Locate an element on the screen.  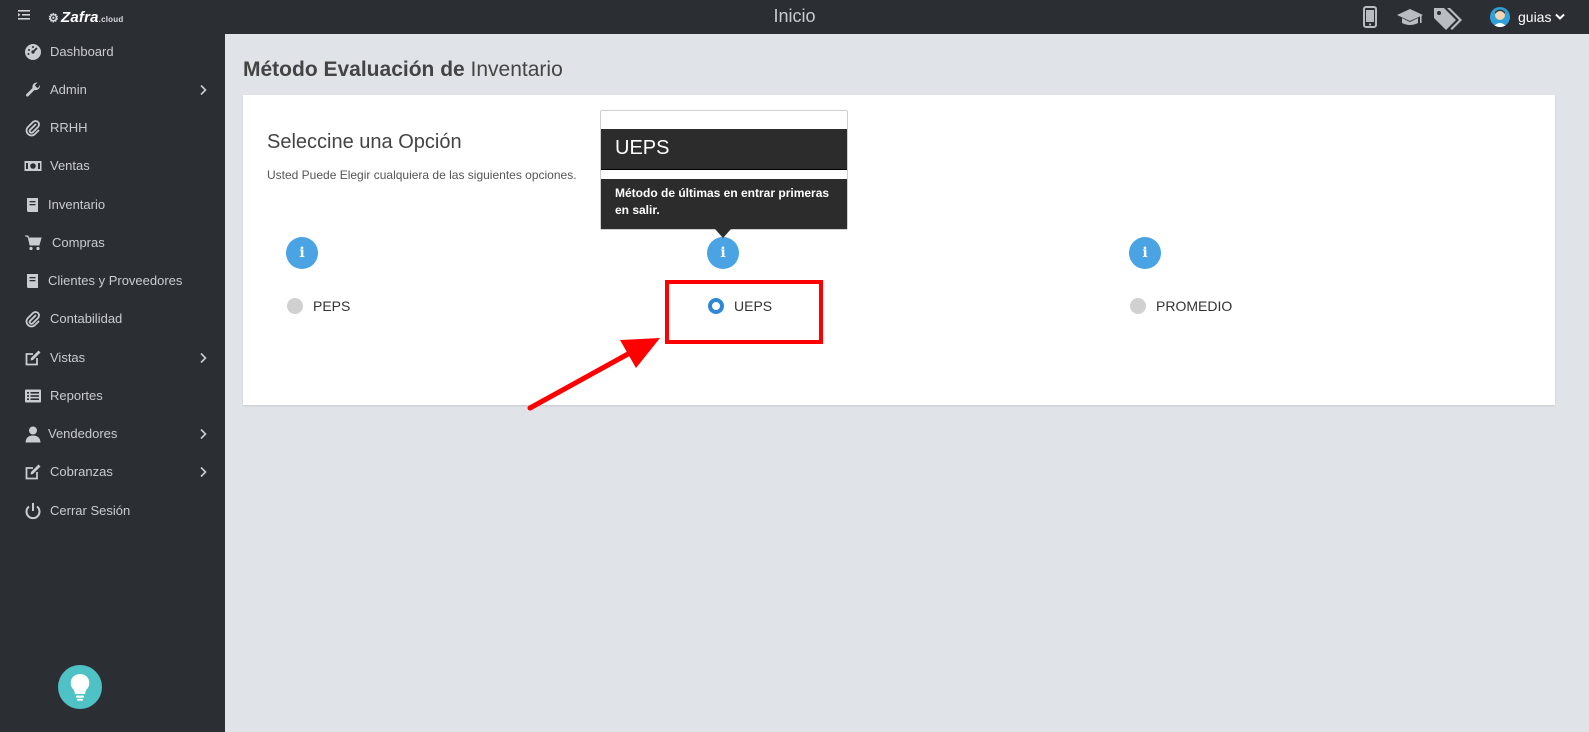
radio-label: PROMEDIO is located at coordinates (1194, 306).